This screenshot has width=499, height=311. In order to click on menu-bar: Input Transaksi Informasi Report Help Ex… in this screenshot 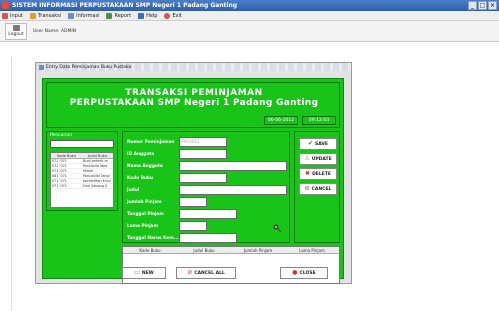, I will do `click(249, 16)`.